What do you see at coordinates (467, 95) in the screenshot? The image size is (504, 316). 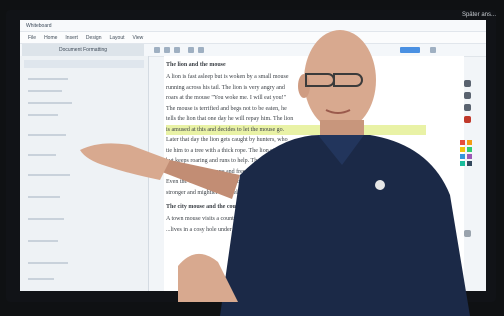 I see `highlighter-icon` at bounding box center [467, 95].